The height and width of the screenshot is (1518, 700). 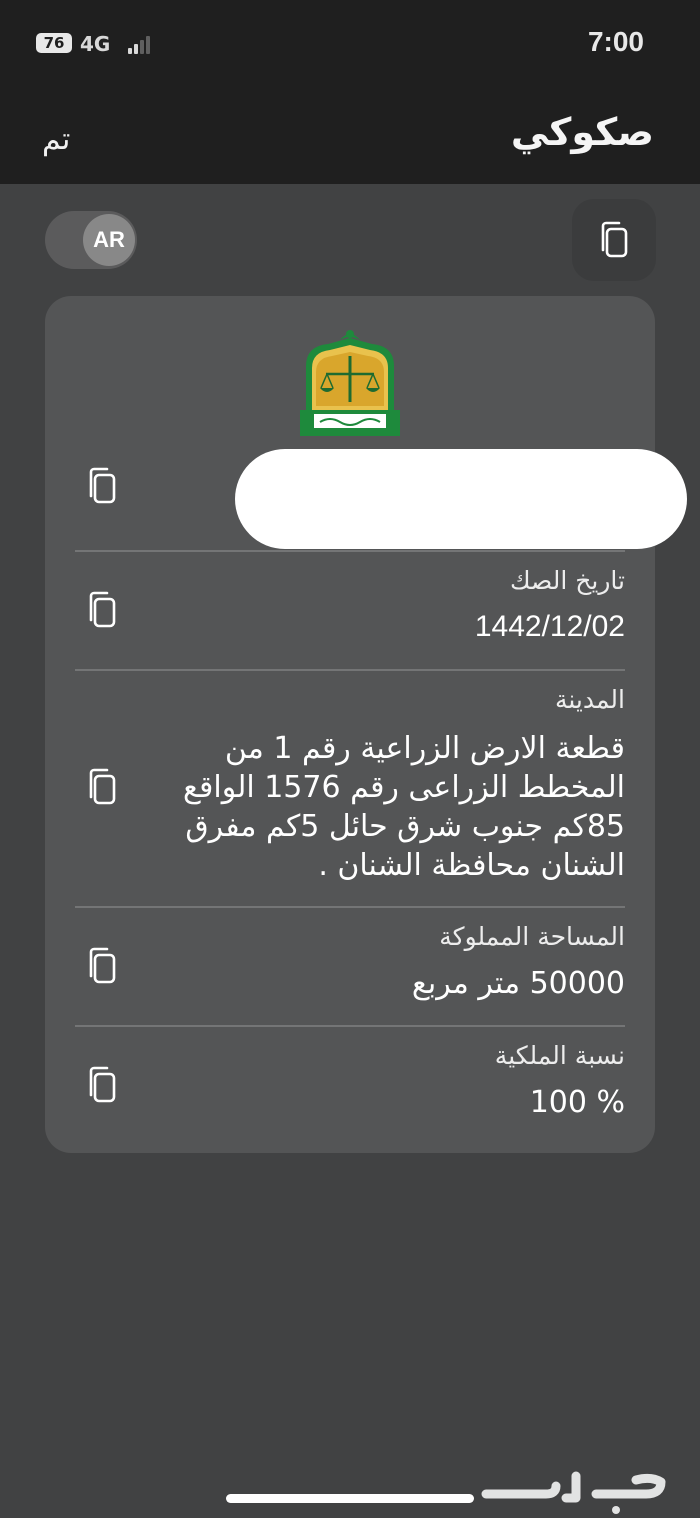 What do you see at coordinates (615, 41) in the screenshot?
I see `clock: 7:00` at bounding box center [615, 41].